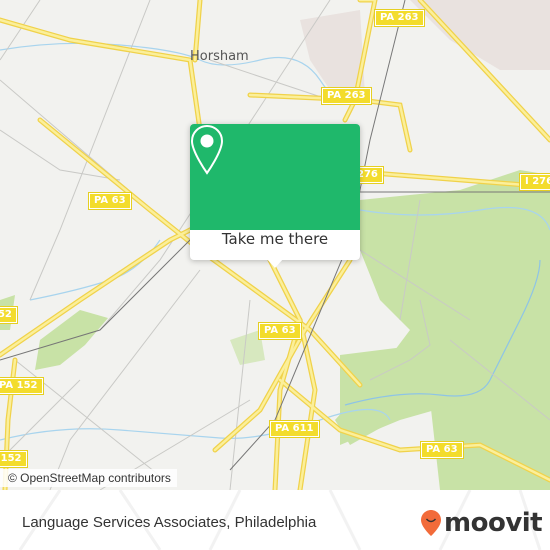  What do you see at coordinates (173, 73) in the screenshot?
I see `stream` at bounding box center [173, 73].